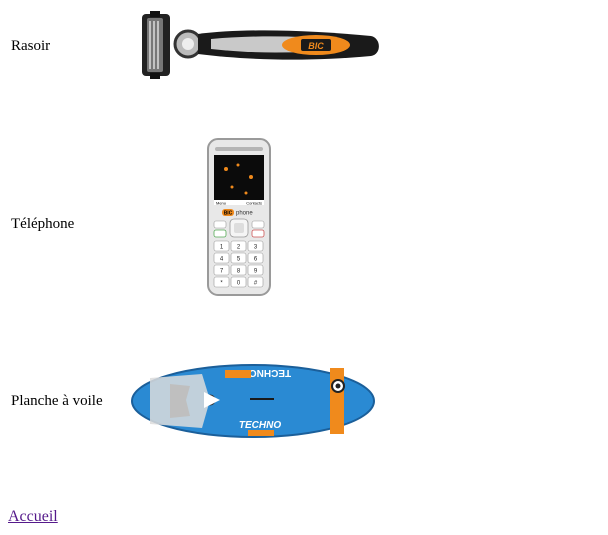 The image size is (608, 535). What do you see at coordinates (316, 46) in the screenshot?
I see `razor-brand-text: BIC` at bounding box center [316, 46].